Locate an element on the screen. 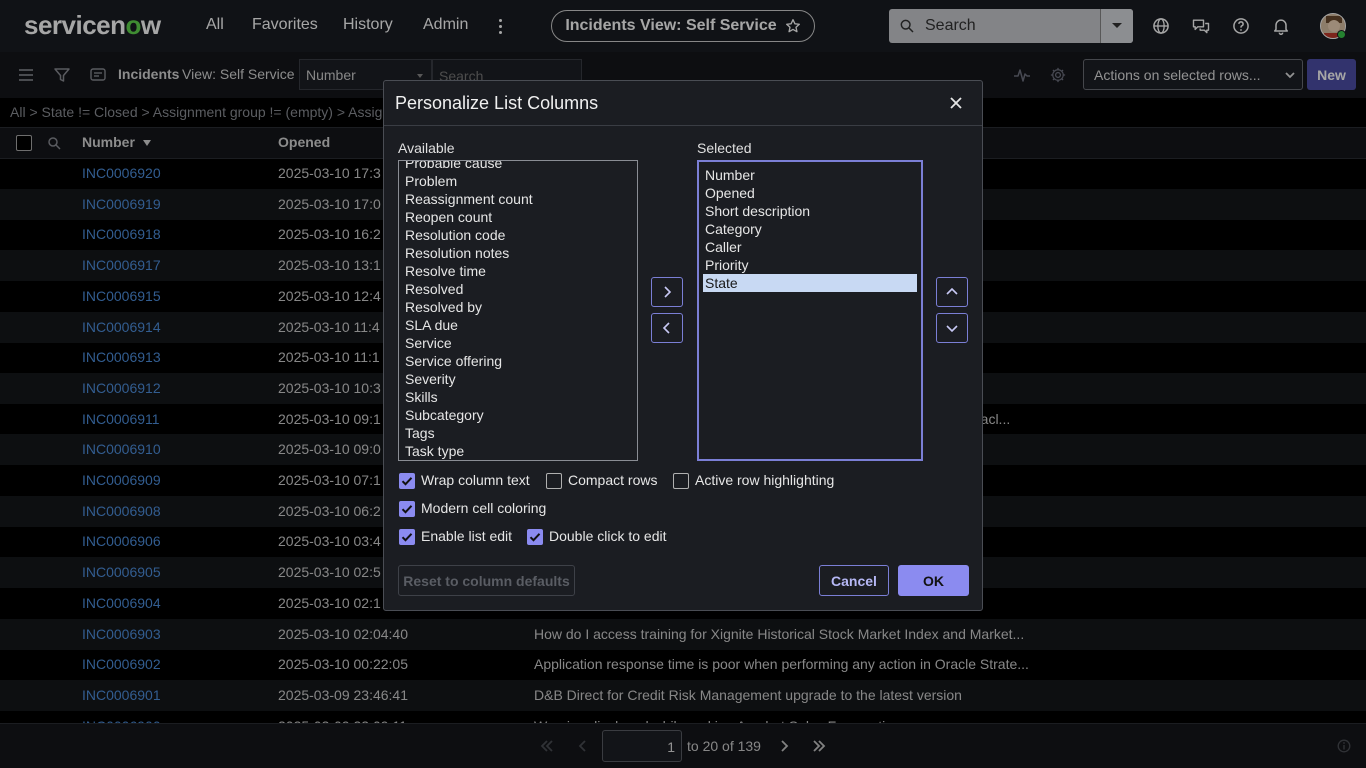 The width and height of the screenshot is (1366, 768). available-column-option: Resolve time is located at coordinates (518, 271).